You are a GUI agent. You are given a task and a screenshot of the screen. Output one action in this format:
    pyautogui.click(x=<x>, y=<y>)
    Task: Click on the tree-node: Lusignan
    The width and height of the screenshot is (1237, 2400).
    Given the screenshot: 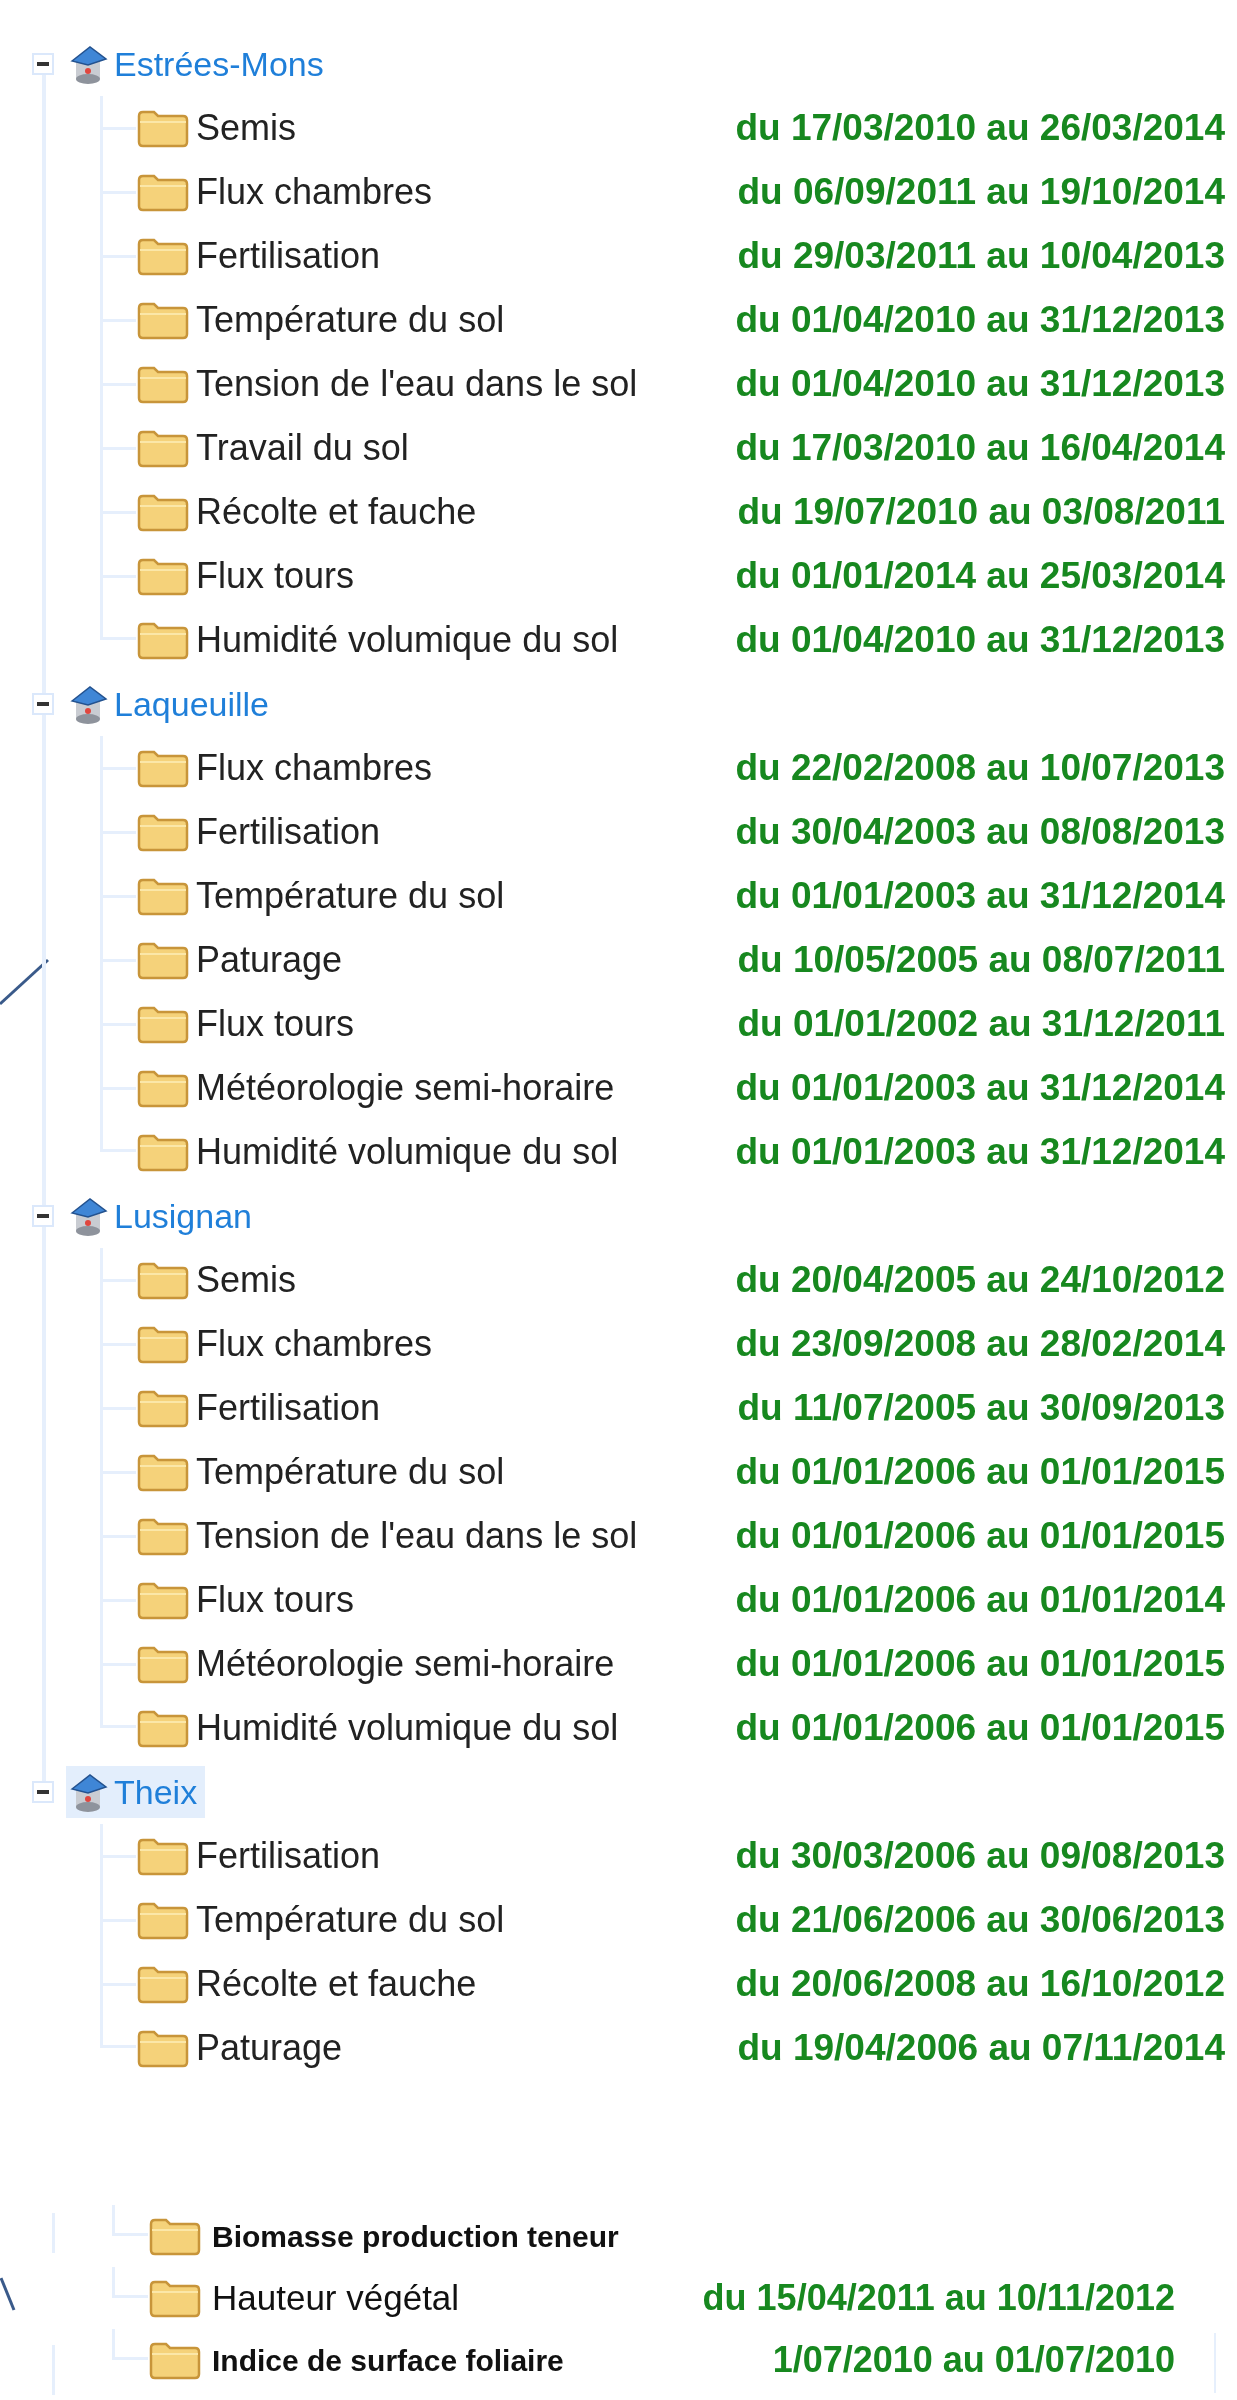 What is the action you would take?
    pyautogui.click(x=163, y=1216)
    